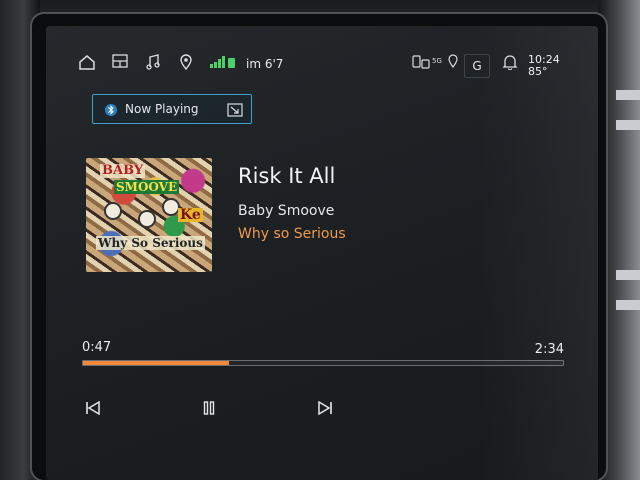  Describe the element at coordinates (322, 52) in the screenshot. I see `status-bar: im 6'7 5G G 10:24 85°` at that location.